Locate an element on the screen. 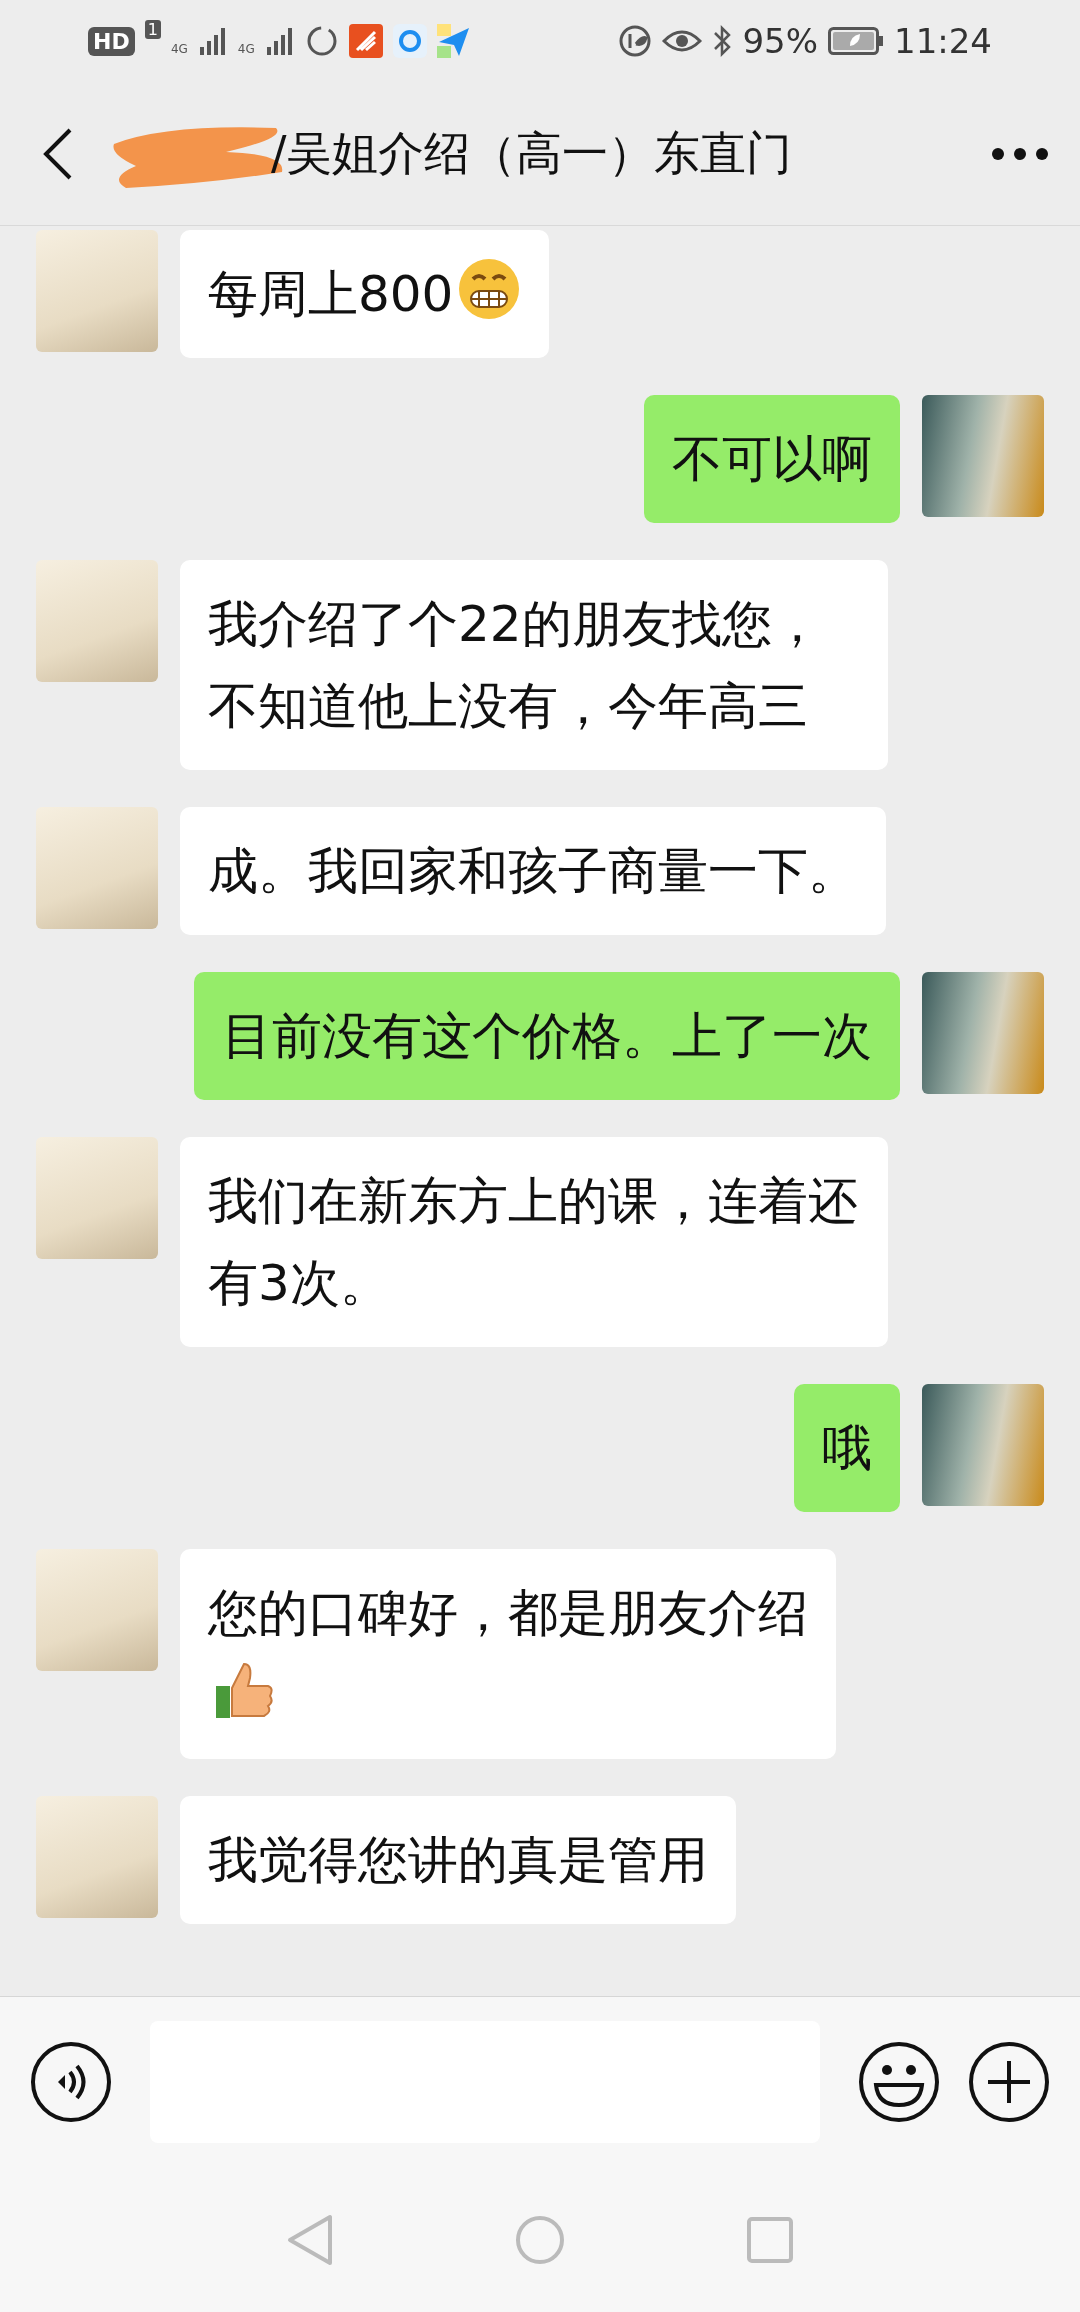 The width and height of the screenshot is (1080, 2312). message-bubble: 成。我回家和孩子商量一下。 is located at coordinates (533, 871).